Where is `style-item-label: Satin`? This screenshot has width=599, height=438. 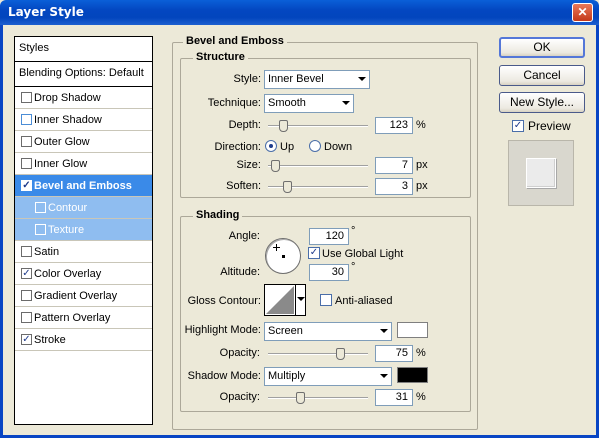
style-item-label: Satin is located at coordinates (47, 252).